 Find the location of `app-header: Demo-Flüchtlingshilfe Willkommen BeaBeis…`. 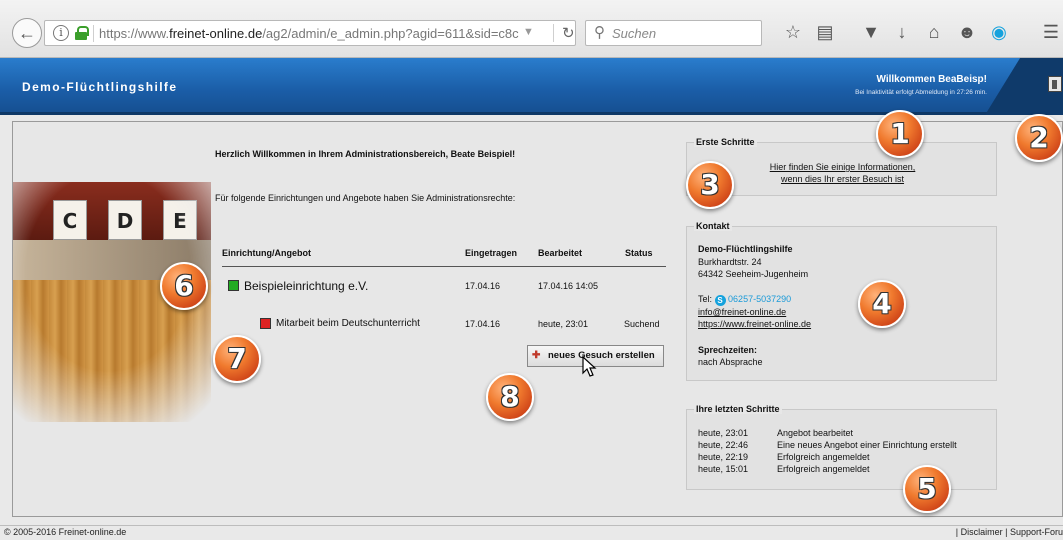

app-header: Demo-Flüchtlingshilfe Willkommen BeaBeis… is located at coordinates (531, 86).